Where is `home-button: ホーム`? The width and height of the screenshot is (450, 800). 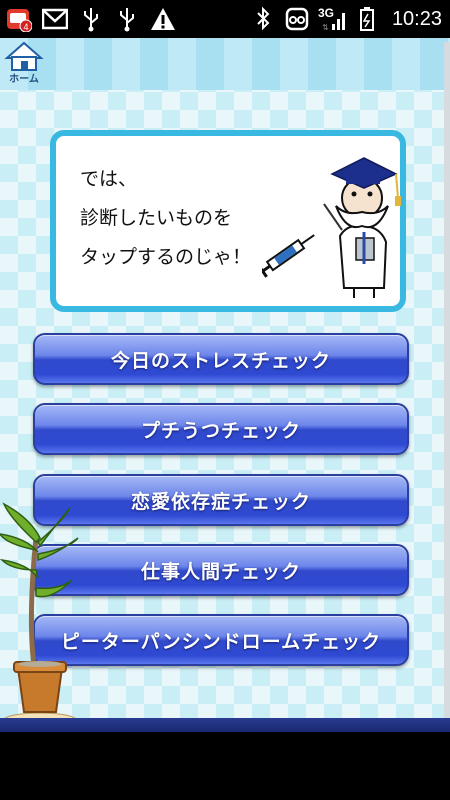
home-button: ホーム is located at coordinates (24, 63).